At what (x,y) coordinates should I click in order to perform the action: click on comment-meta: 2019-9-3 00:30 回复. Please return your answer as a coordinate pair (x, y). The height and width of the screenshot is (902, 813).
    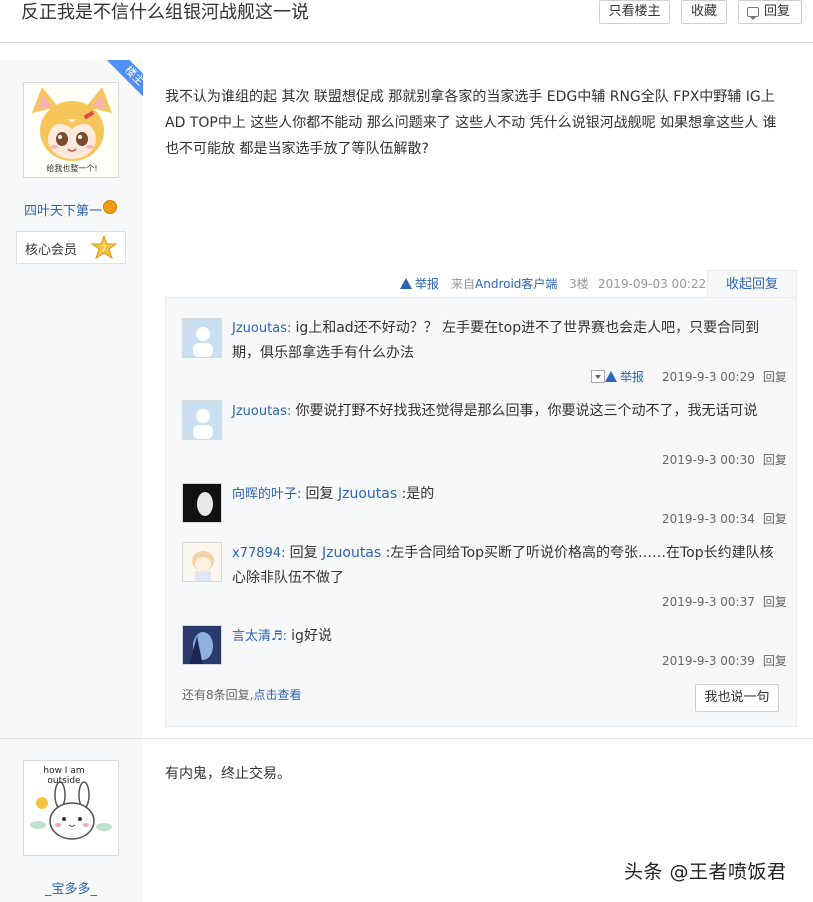
    Looking at the image, I should click on (724, 460).